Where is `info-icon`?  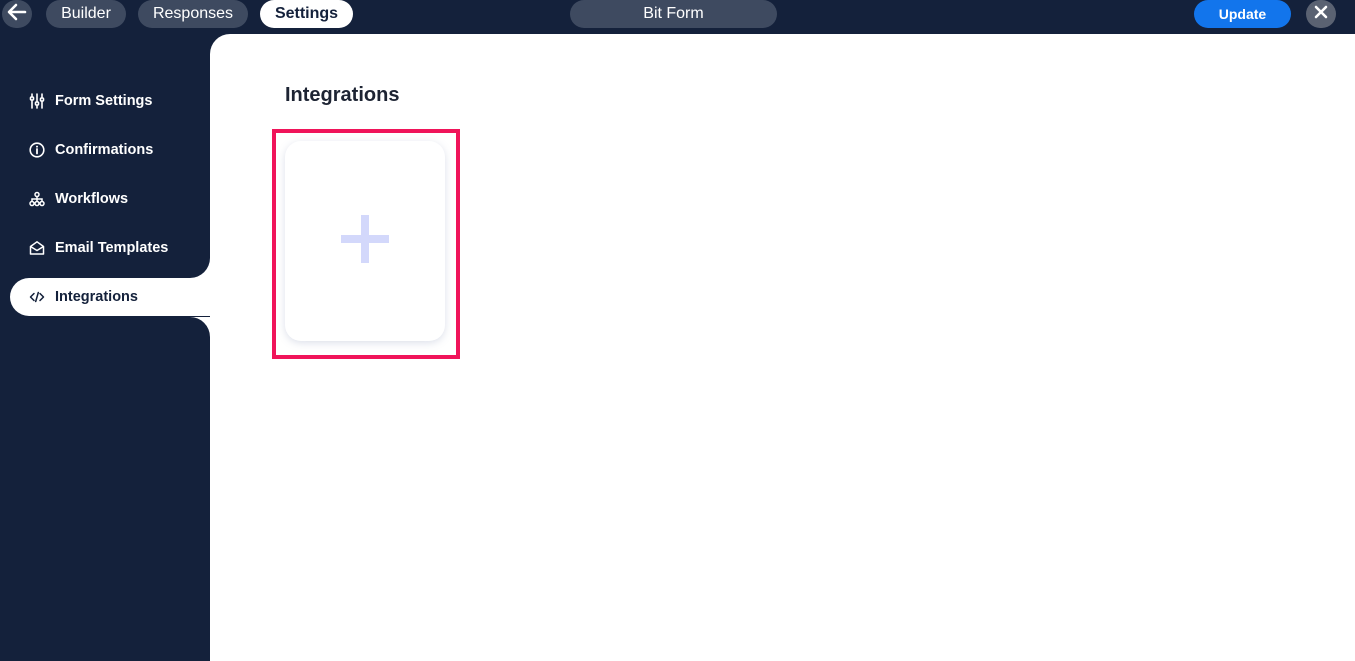
info-icon is located at coordinates (37, 150).